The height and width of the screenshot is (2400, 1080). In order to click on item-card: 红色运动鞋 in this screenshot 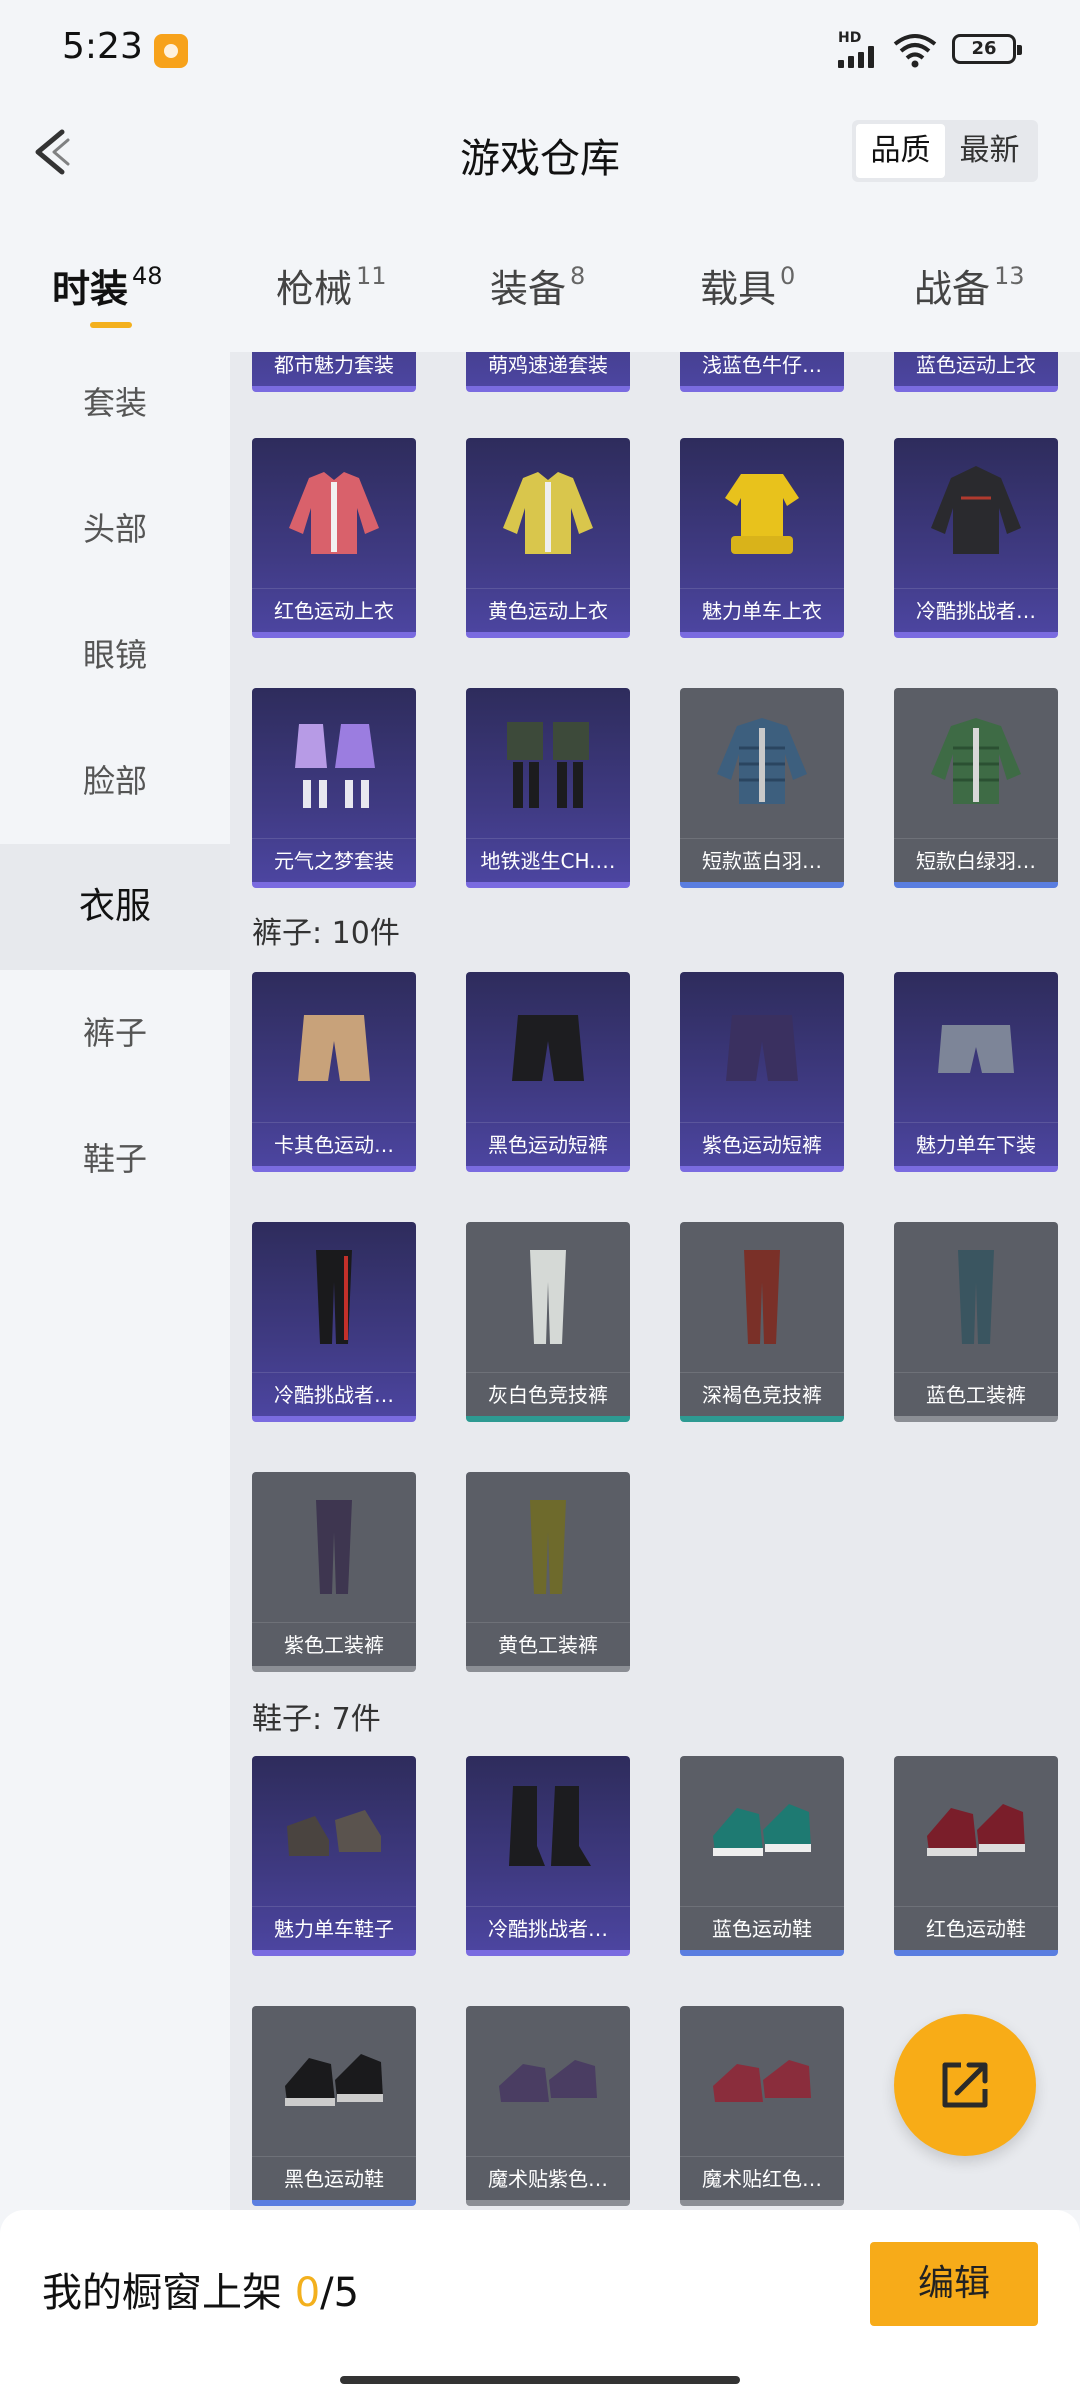, I will do `click(976, 1856)`.